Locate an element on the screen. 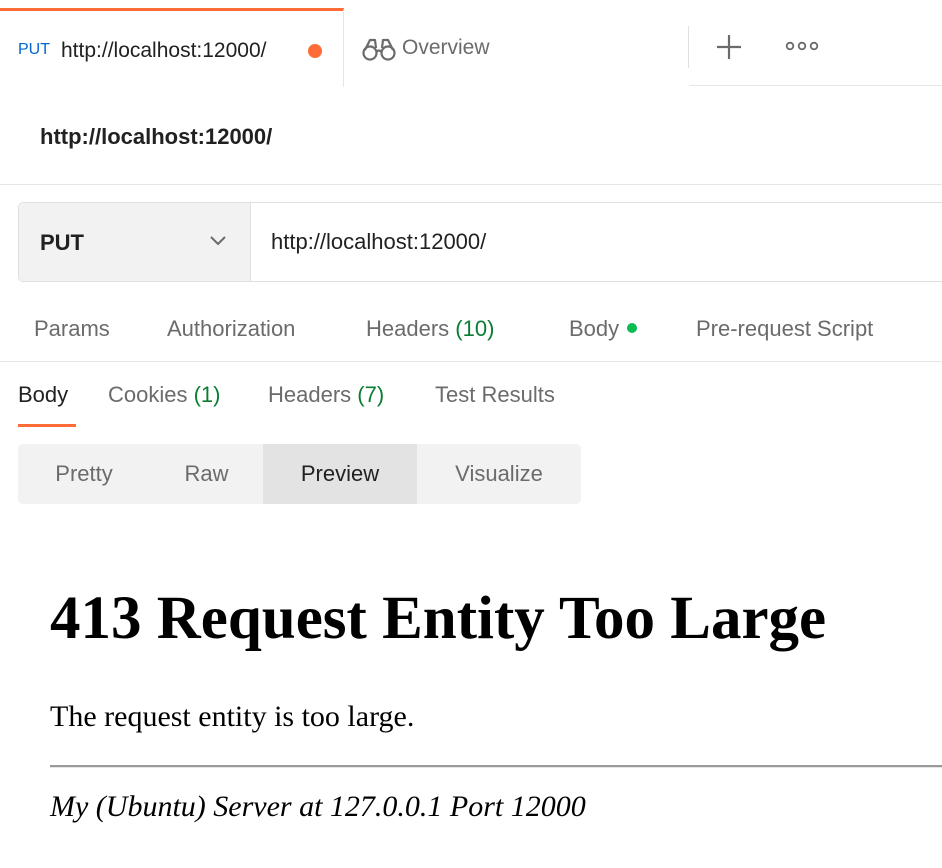  tab-cookies: Cookies (1) is located at coordinates (164, 395).